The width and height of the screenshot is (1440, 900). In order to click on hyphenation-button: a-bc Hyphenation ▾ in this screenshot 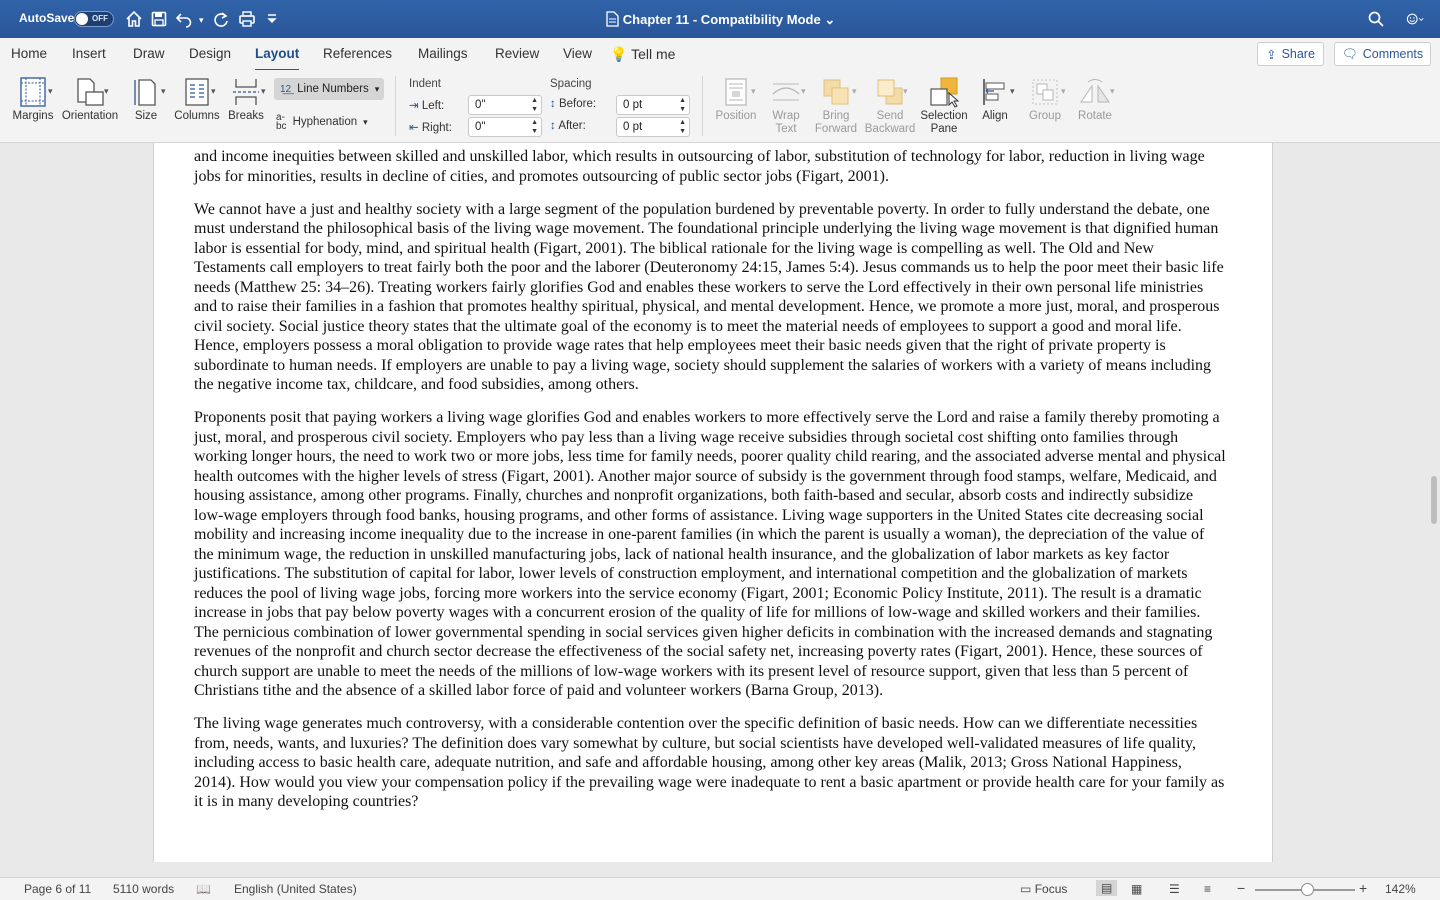, I will do `click(322, 122)`.